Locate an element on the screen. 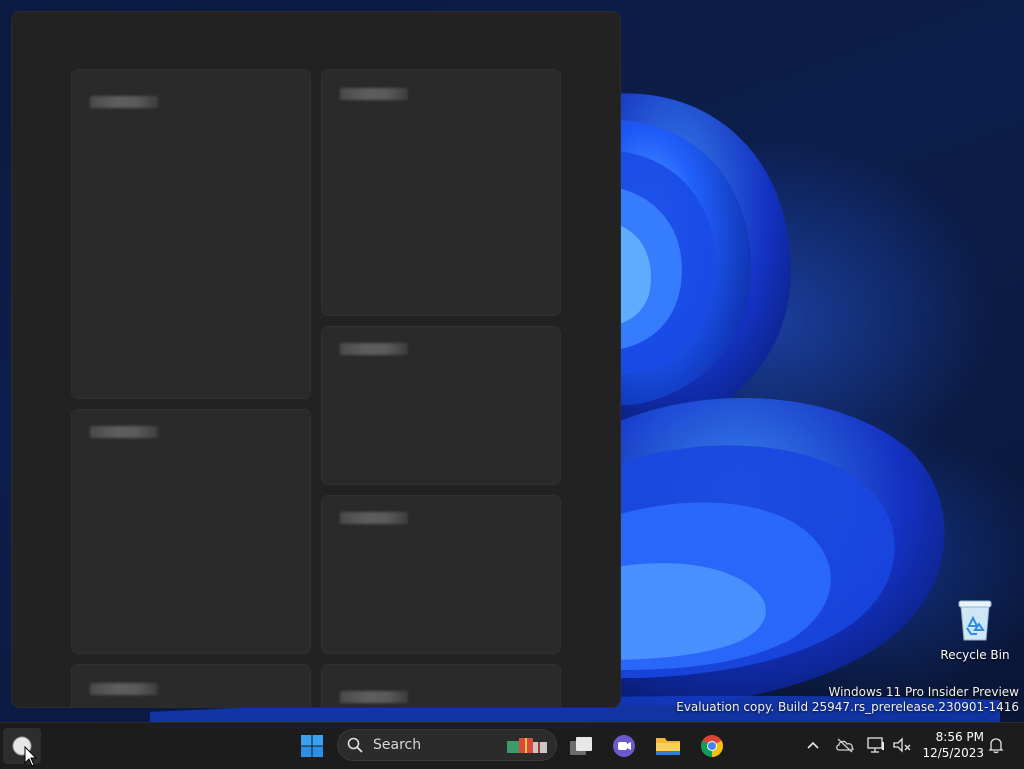 The width and height of the screenshot is (1024, 769). task-view-button is located at coordinates (581, 746).